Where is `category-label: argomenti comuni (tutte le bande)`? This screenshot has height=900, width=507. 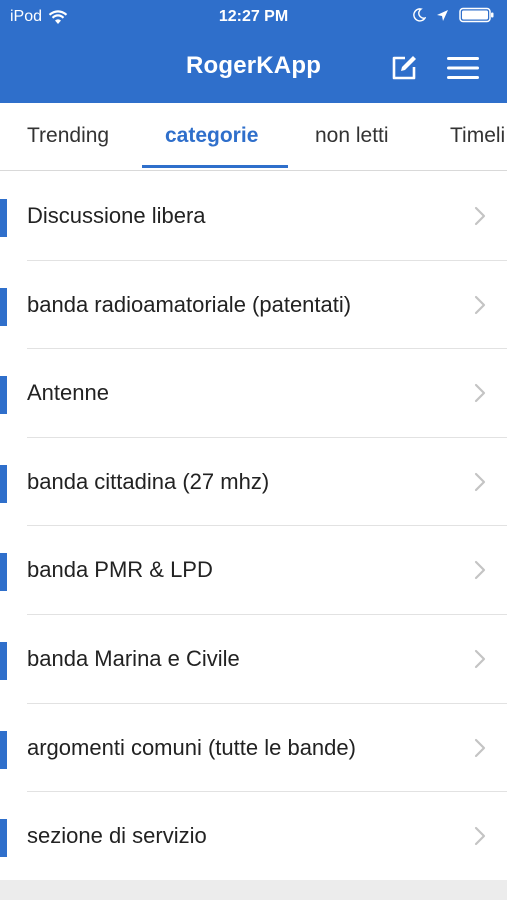 category-label: argomenti comuni (tutte le bande) is located at coordinates (191, 747).